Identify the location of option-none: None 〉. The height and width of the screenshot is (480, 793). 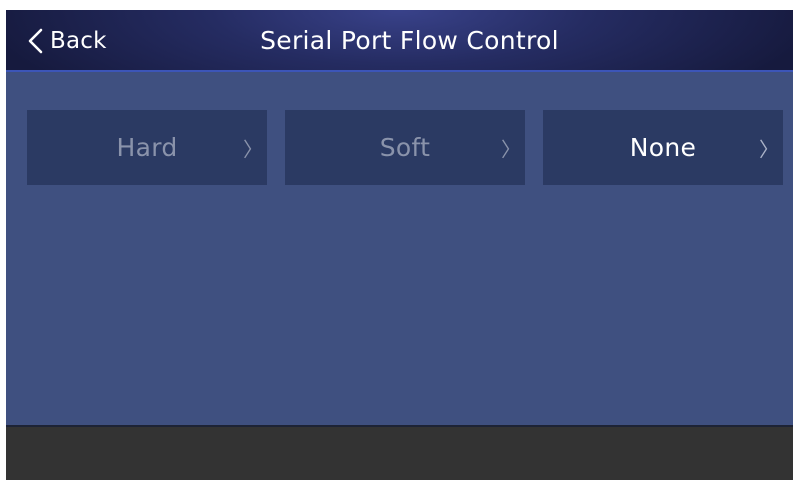
(663, 147).